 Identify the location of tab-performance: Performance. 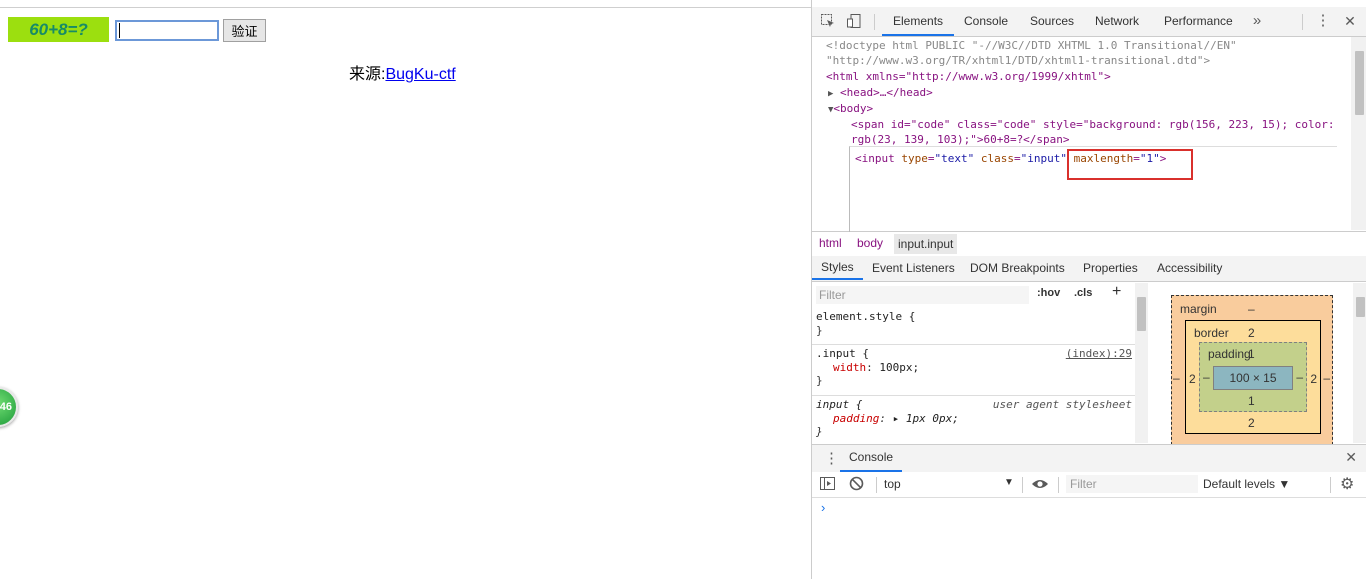
(1198, 21).